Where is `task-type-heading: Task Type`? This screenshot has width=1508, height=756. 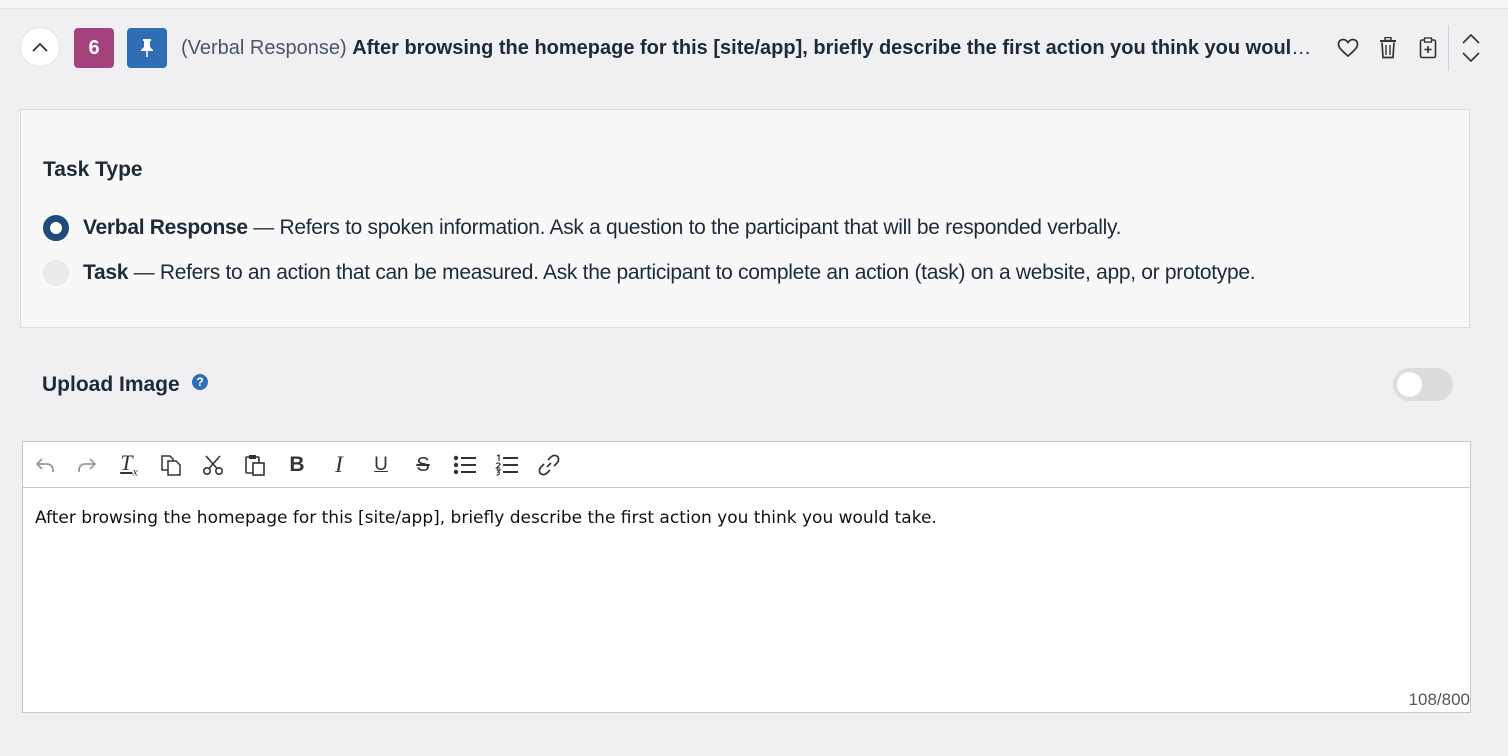
task-type-heading: Task Type is located at coordinates (93, 169).